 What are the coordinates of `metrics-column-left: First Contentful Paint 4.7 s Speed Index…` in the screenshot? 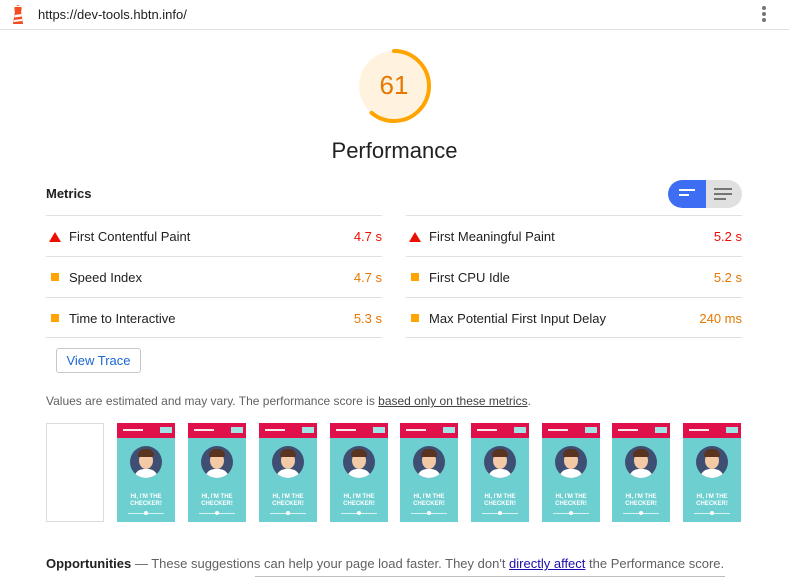 It's located at (214, 276).